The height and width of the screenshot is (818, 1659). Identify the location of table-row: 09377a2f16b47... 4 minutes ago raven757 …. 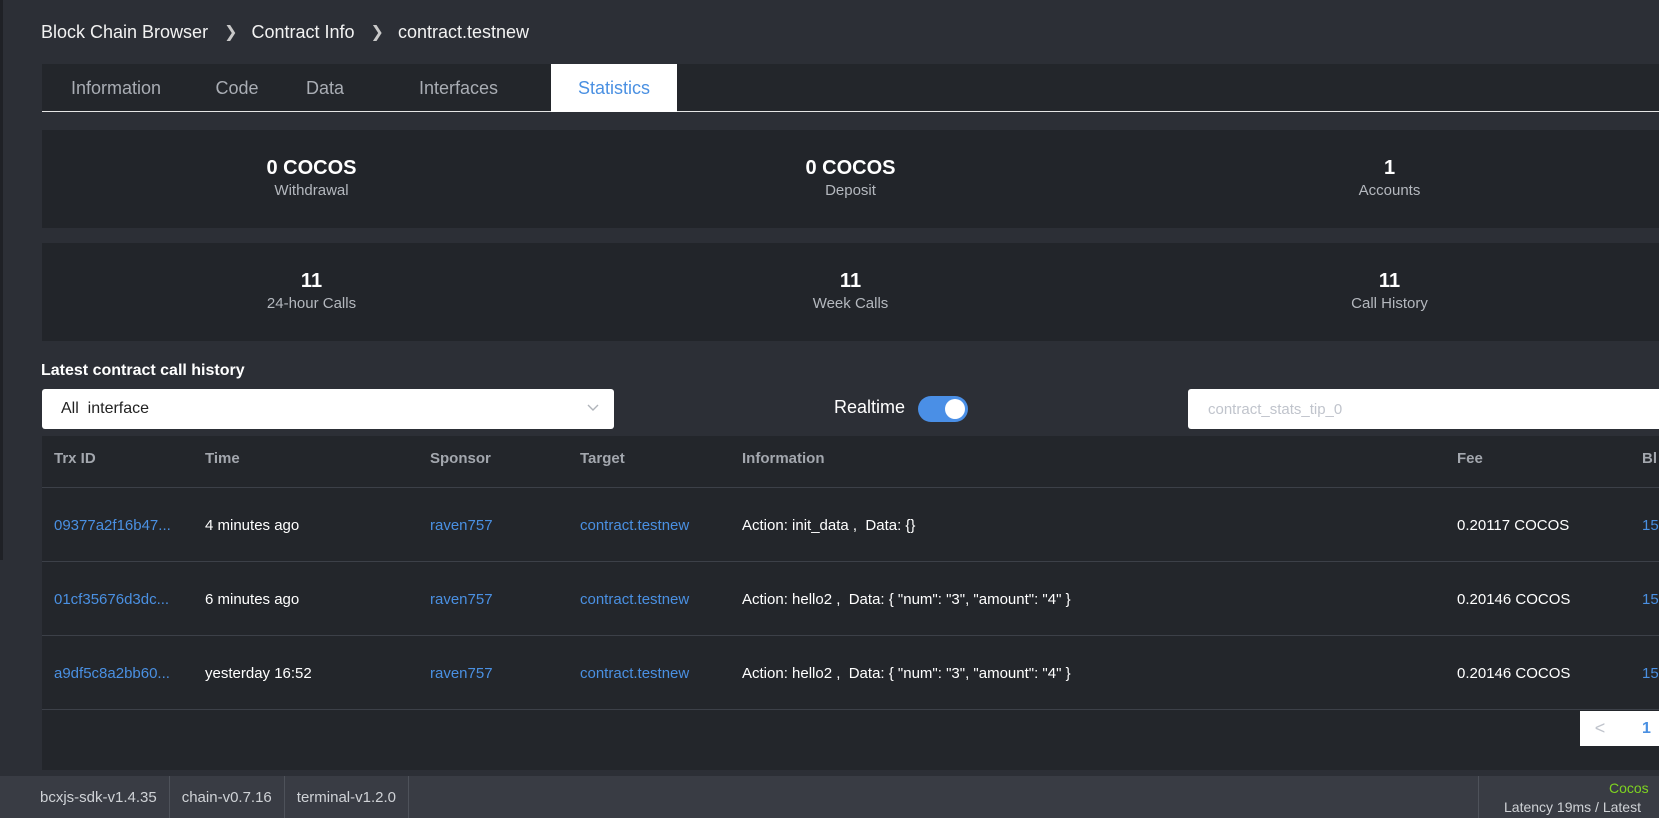
(850, 525).